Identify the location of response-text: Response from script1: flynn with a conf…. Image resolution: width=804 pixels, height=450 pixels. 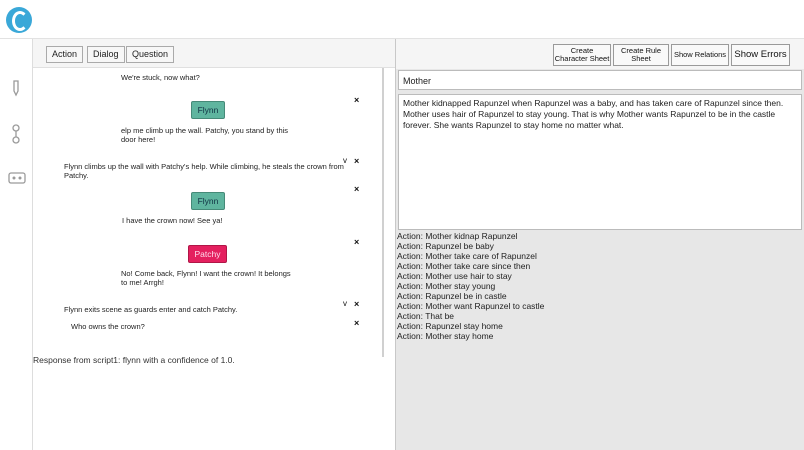
(134, 360).